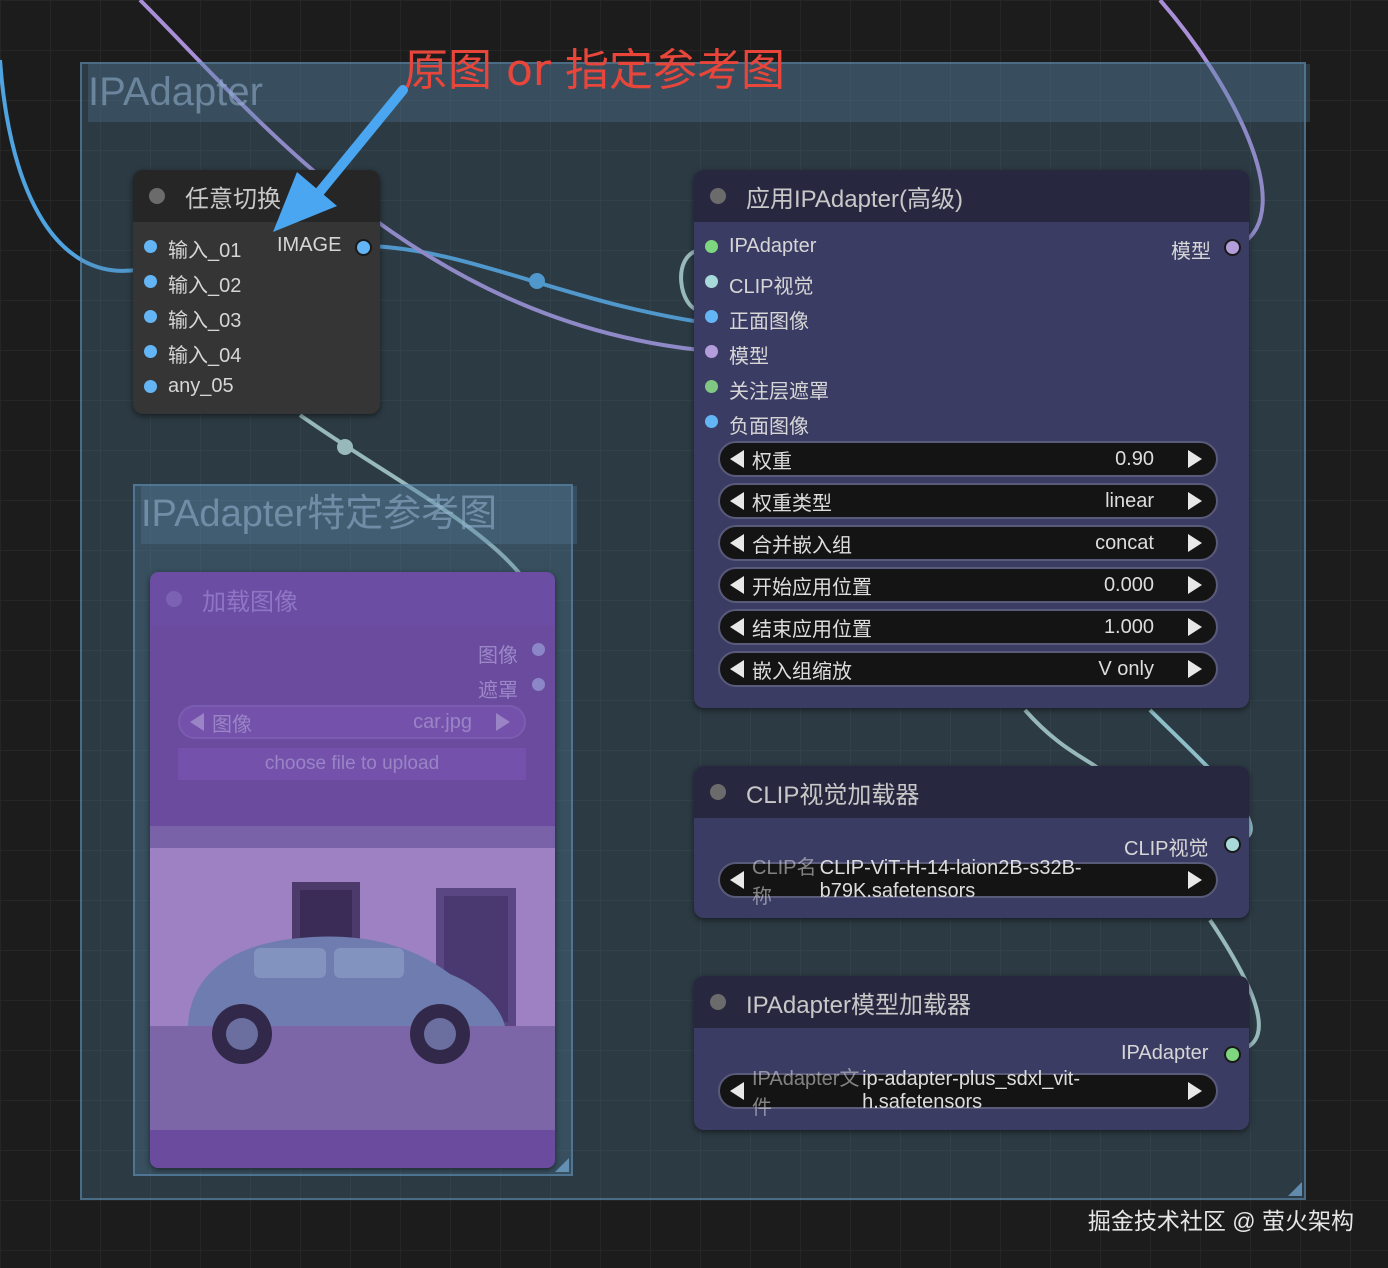 The image size is (1388, 1268). What do you see at coordinates (968, 627) in the screenshot?
I see `end-at-widget: 结束应用位置 1.000` at bounding box center [968, 627].